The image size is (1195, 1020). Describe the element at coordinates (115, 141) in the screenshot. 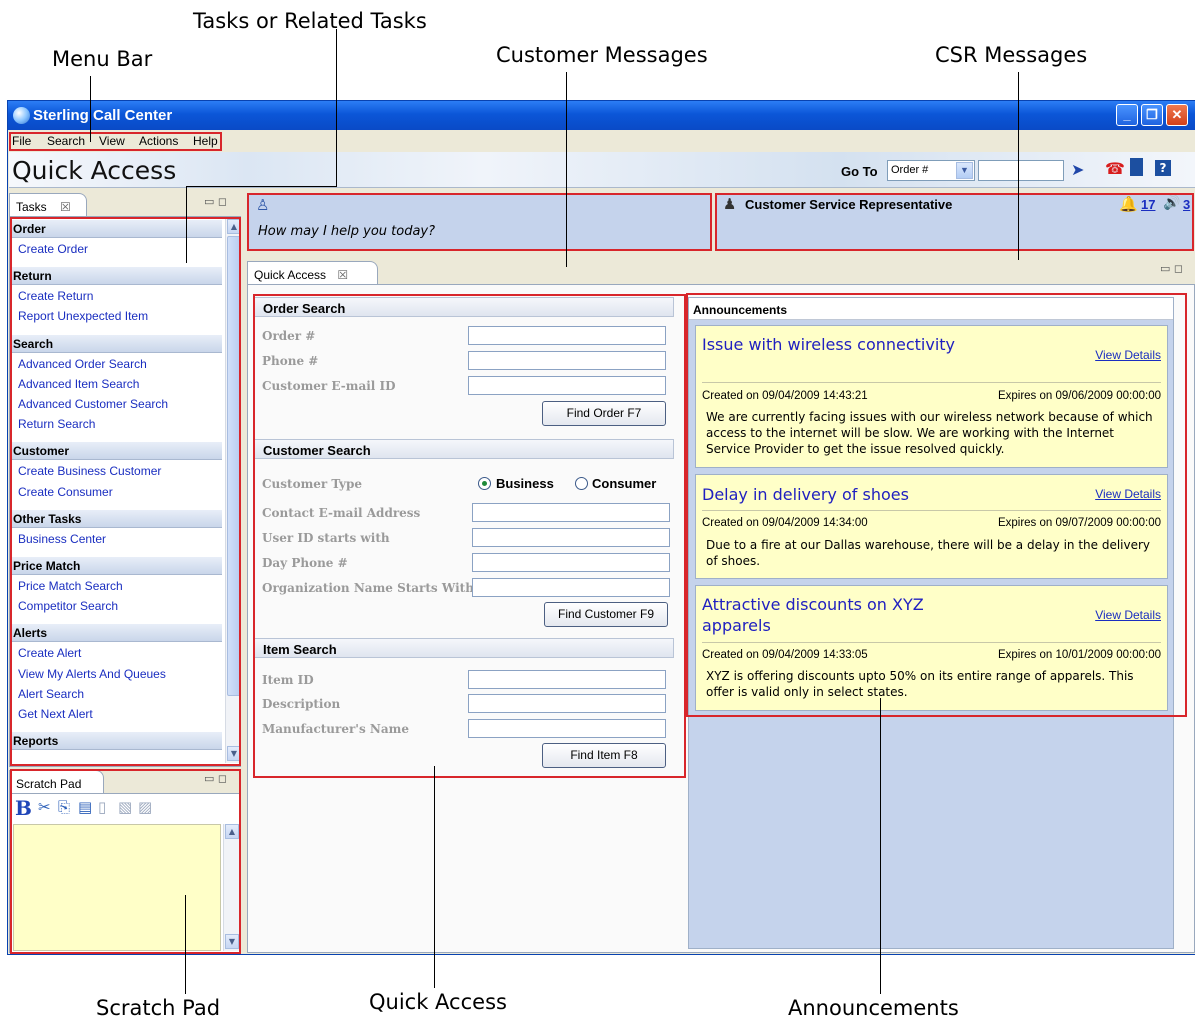

I see `menu-bar-highlight` at that location.